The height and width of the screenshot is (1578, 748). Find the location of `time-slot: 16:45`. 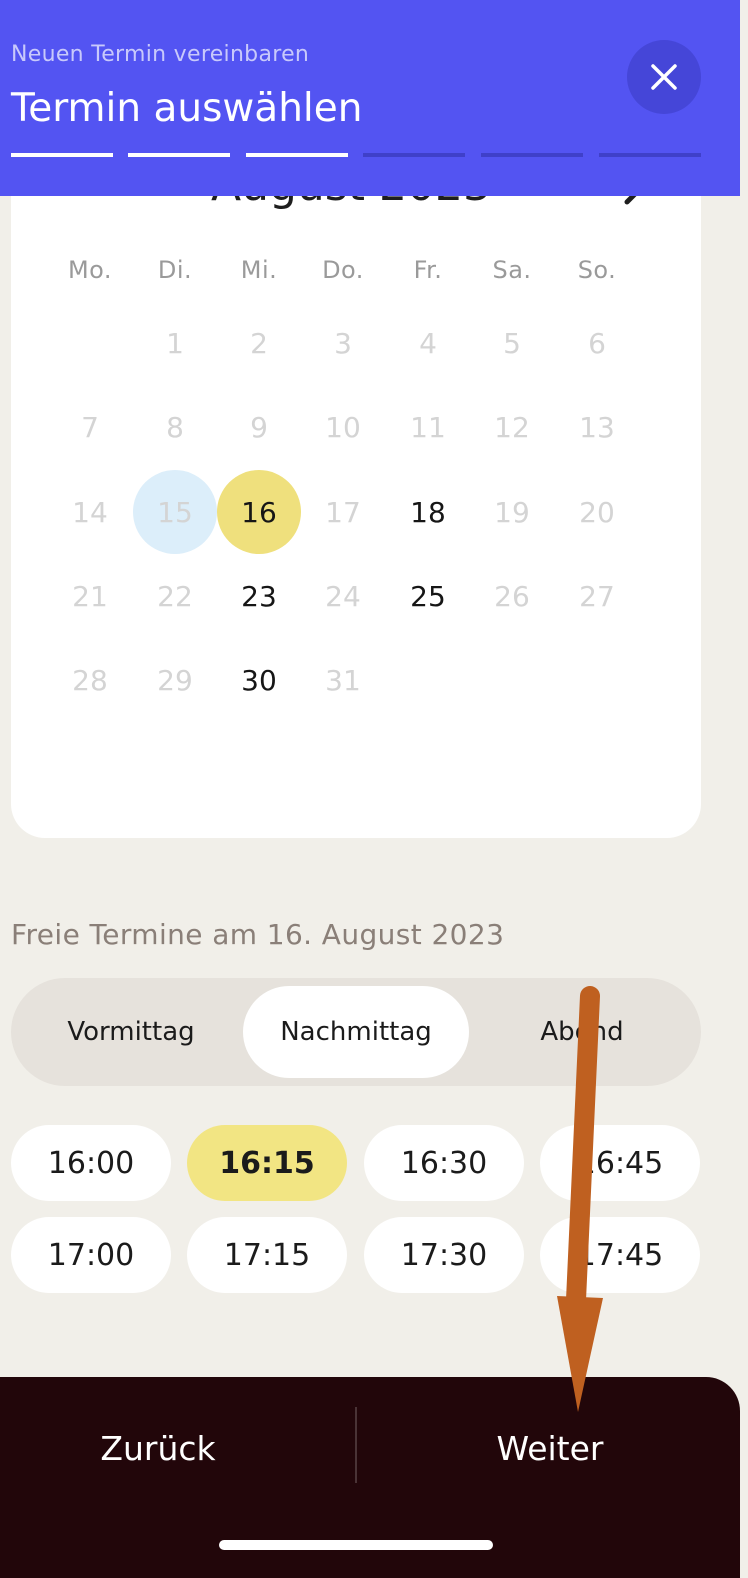

time-slot: 16:45 is located at coordinates (620, 1163).